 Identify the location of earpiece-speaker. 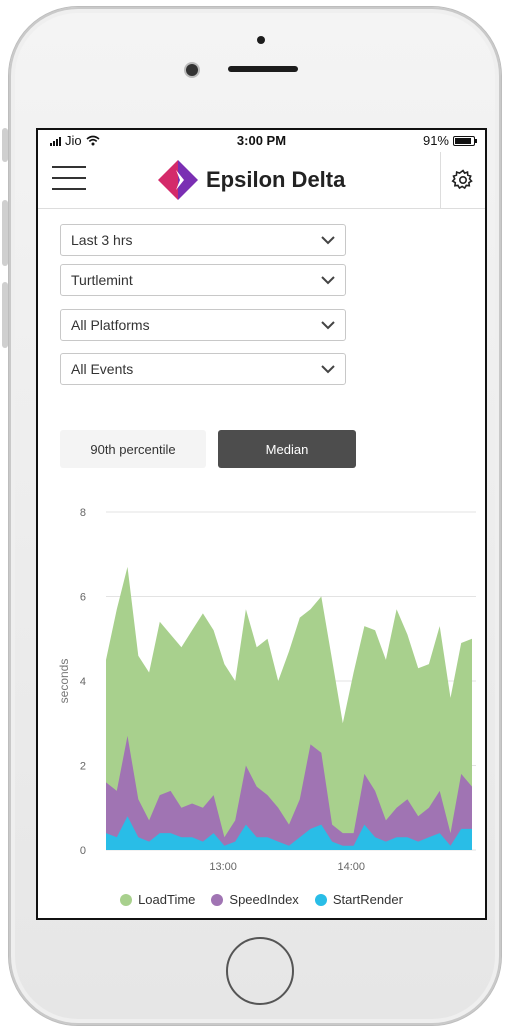
(263, 69).